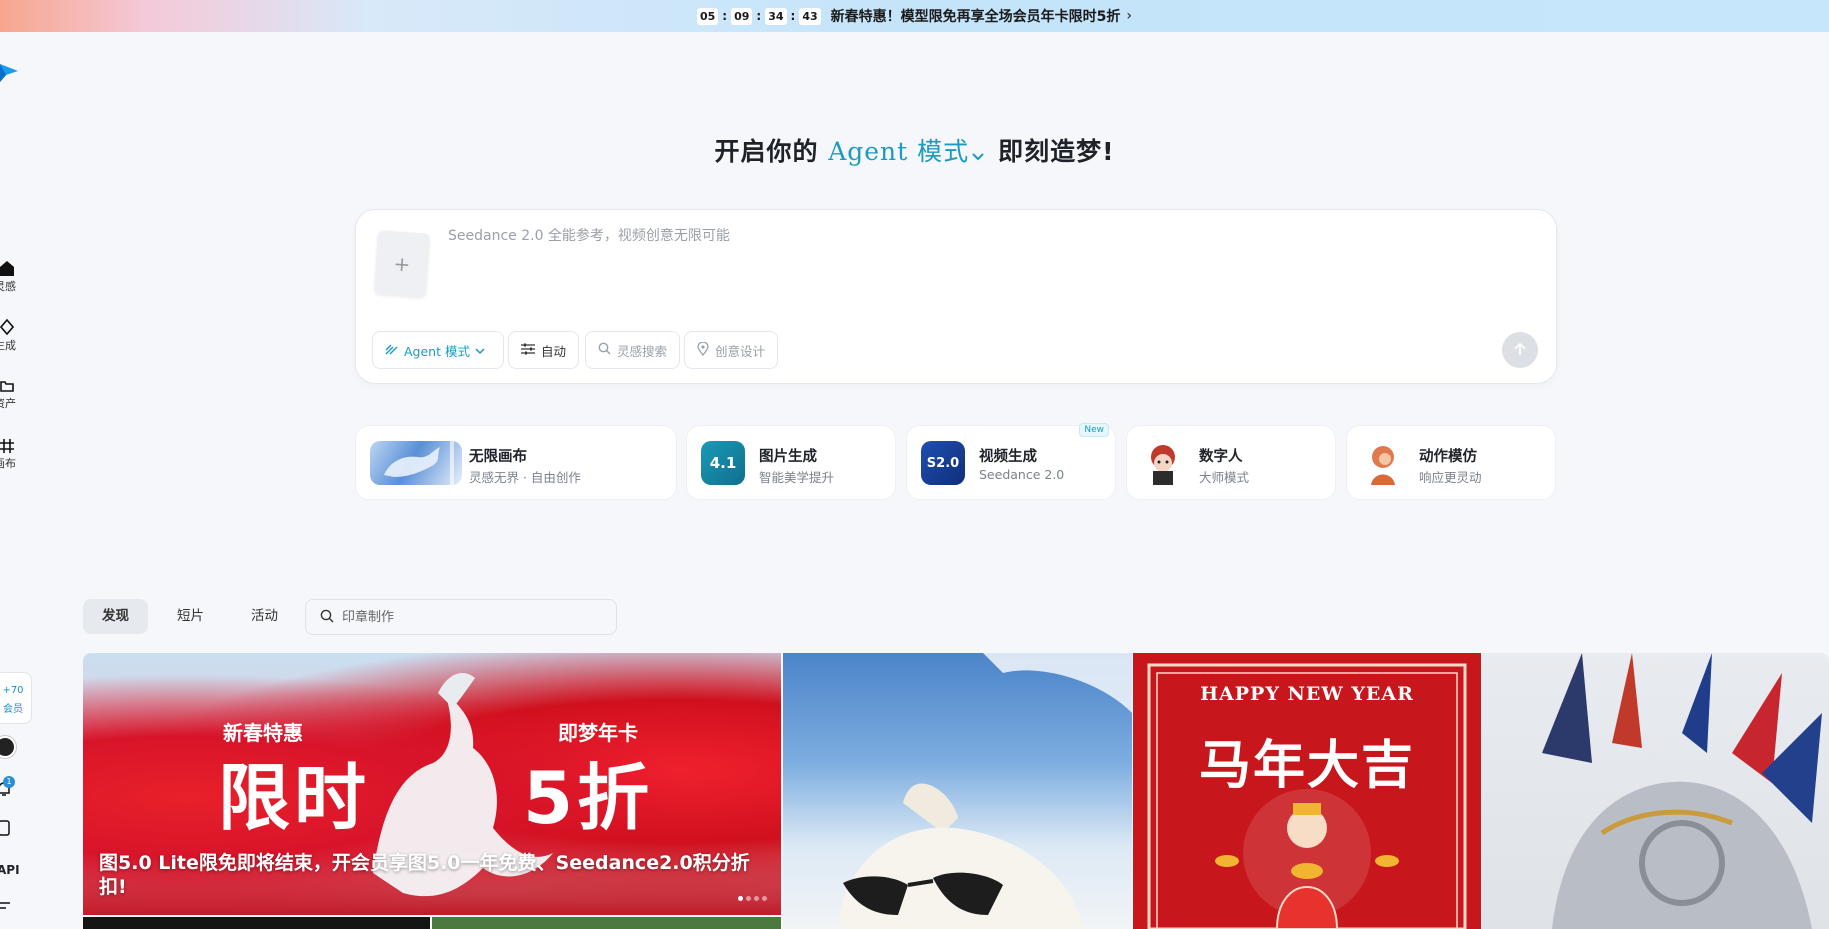 The image size is (1829, 929). Describe the element at coordinates (1448, 457) in the screenshot. I see `card-title: 动作模仿` at that location.